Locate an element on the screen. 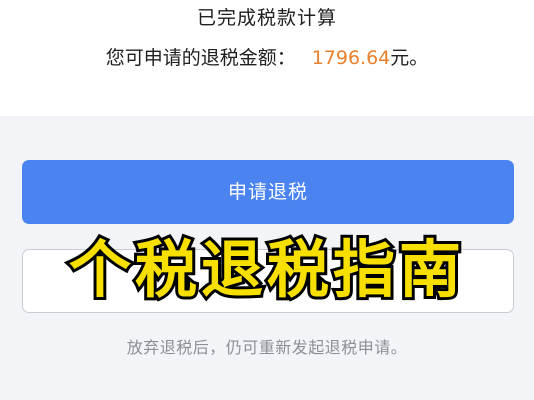  refund-amount-line: 您可申请的退税金额： 1796.64元。 is located at coordinates (267, 58).